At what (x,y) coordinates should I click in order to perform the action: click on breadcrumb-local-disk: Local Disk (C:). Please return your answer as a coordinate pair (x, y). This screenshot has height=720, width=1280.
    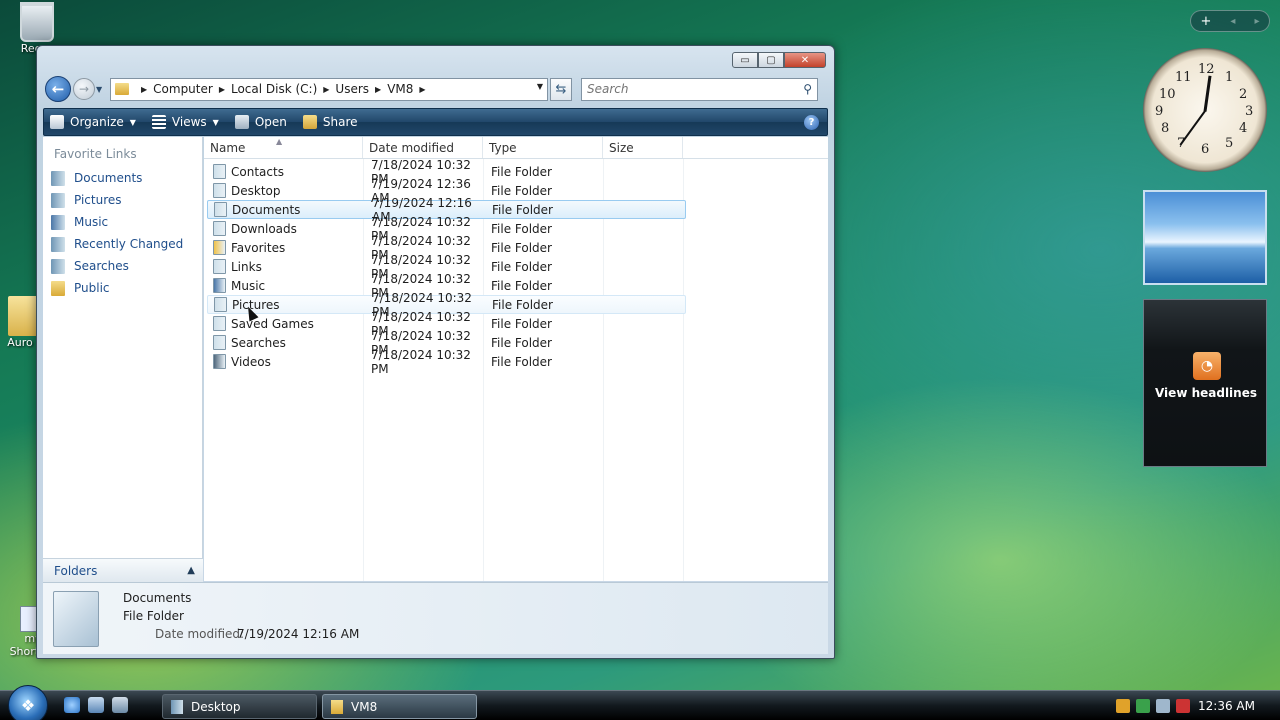
    Looking at the image, I should click on (274, 89).